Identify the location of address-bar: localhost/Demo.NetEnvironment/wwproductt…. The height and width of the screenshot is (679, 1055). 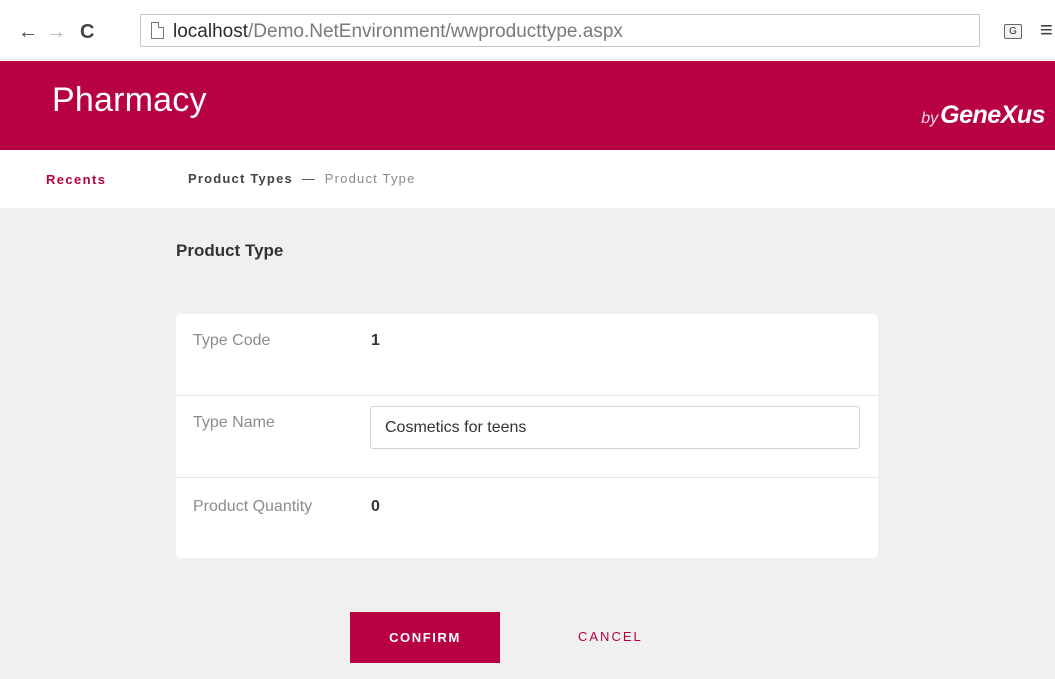
(560, 30).